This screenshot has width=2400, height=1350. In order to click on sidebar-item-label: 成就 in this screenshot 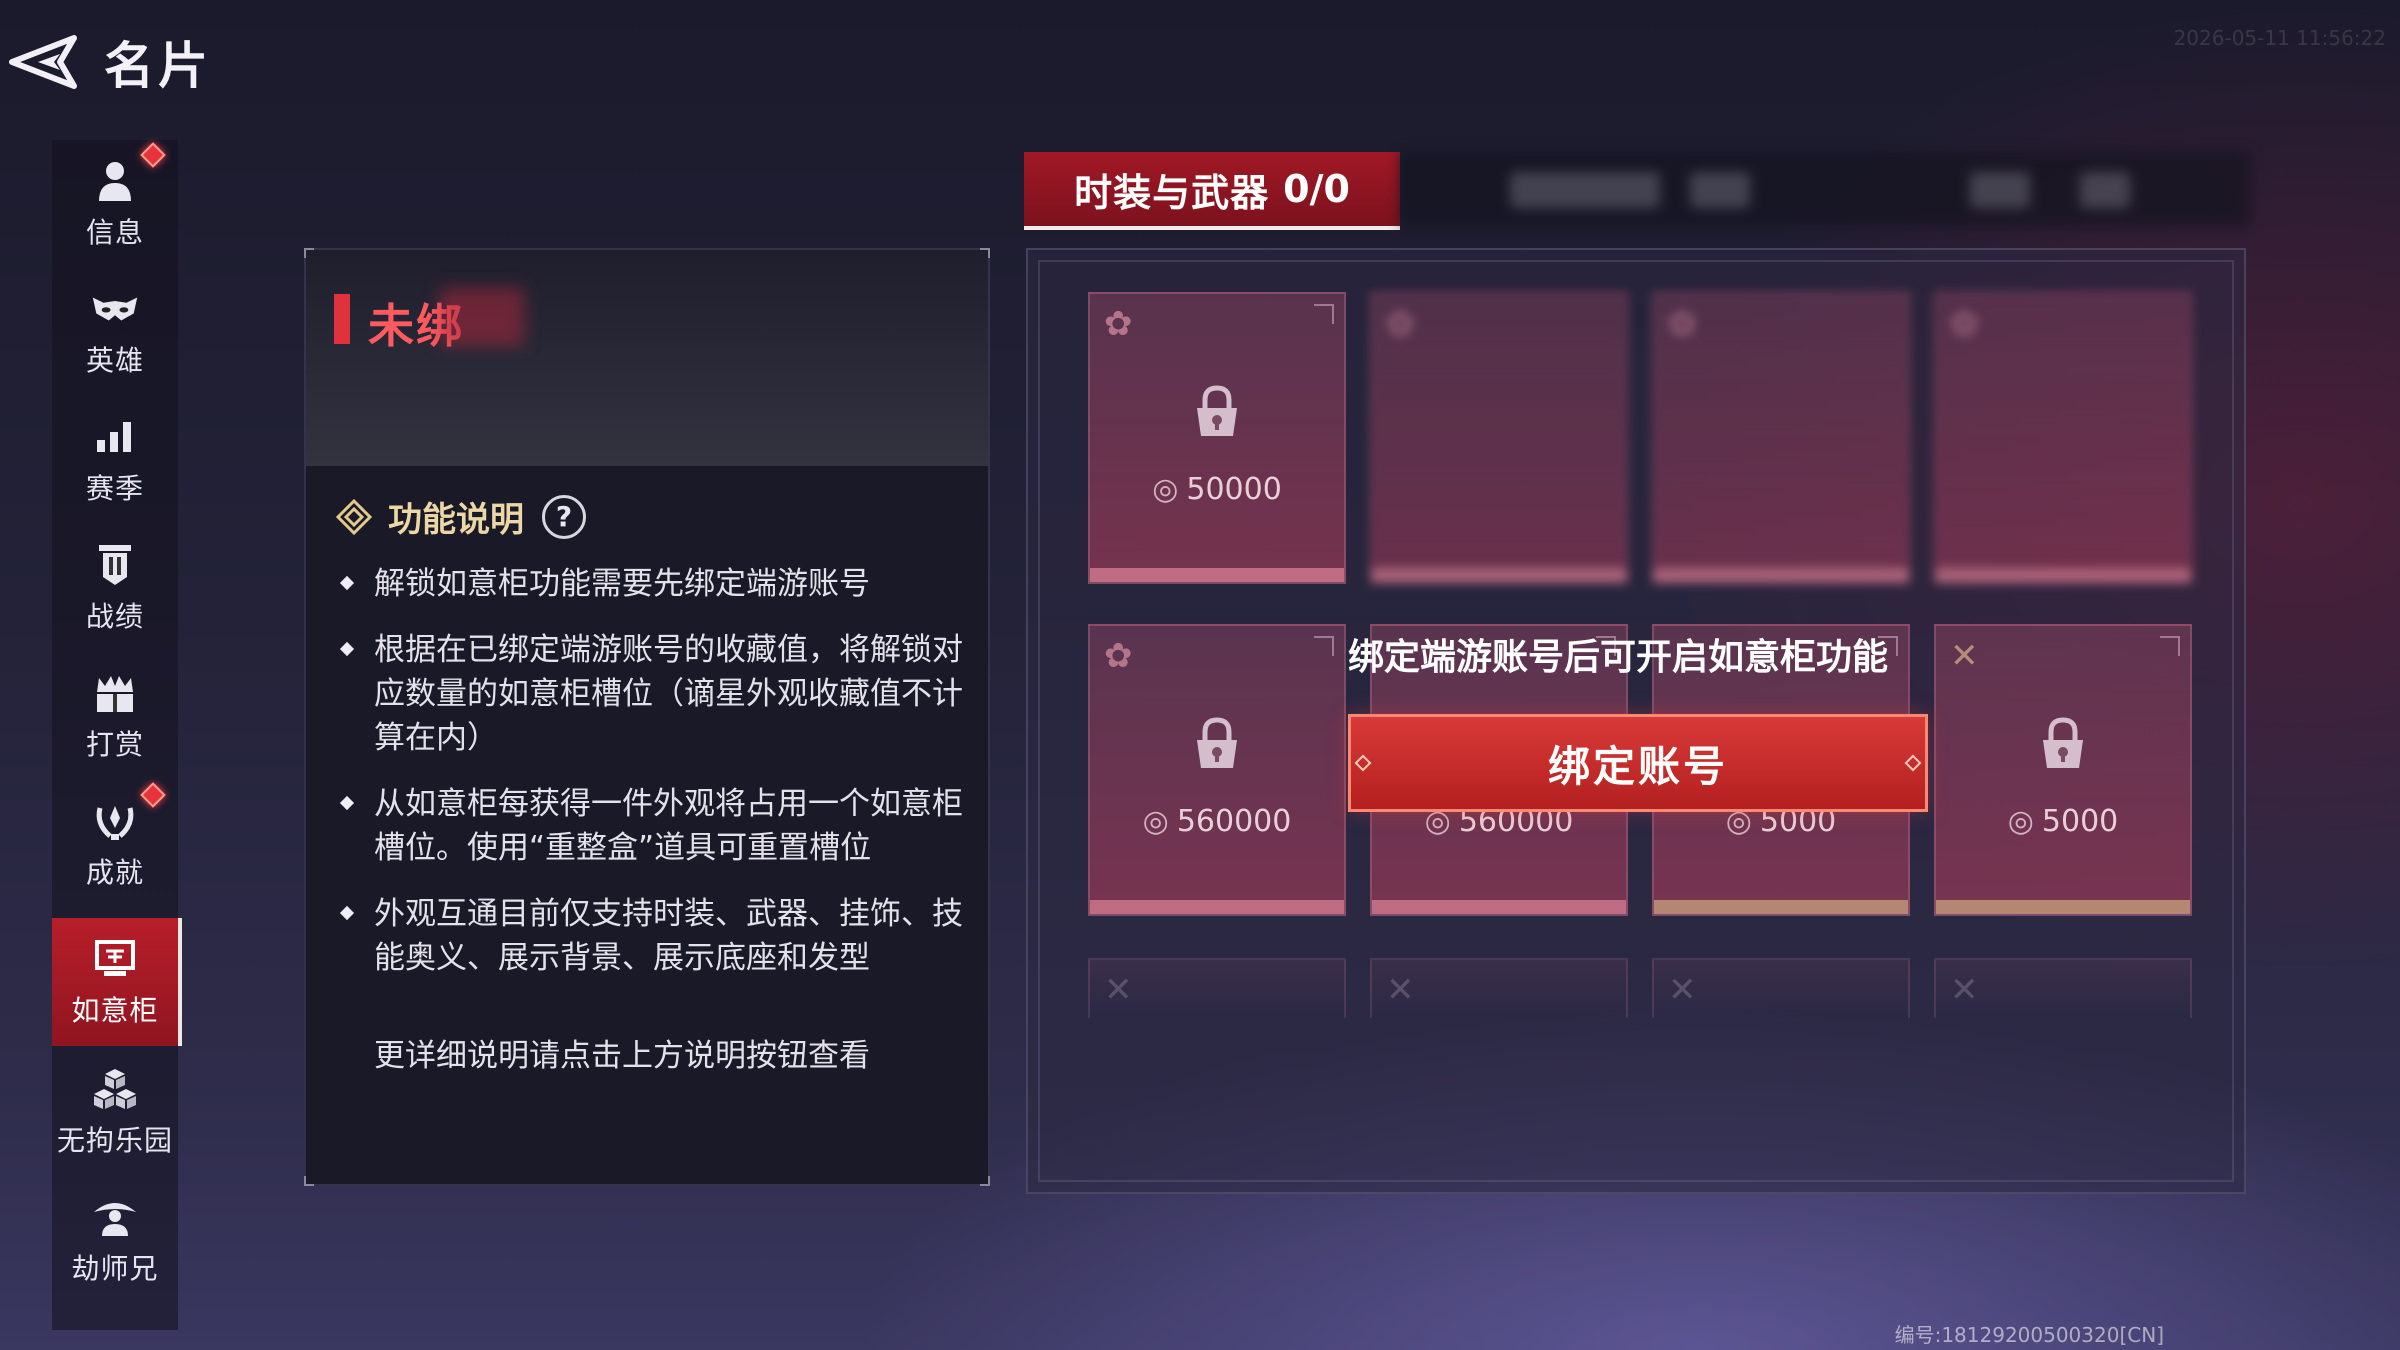, I will do `click(114, 872)`.